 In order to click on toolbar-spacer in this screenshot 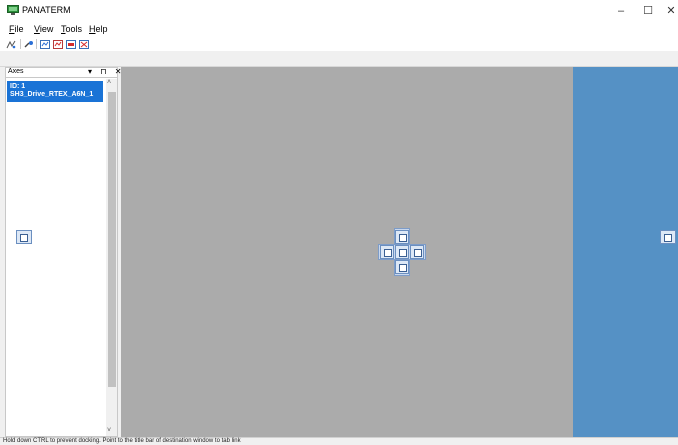, I will do `click(339, 59)`.